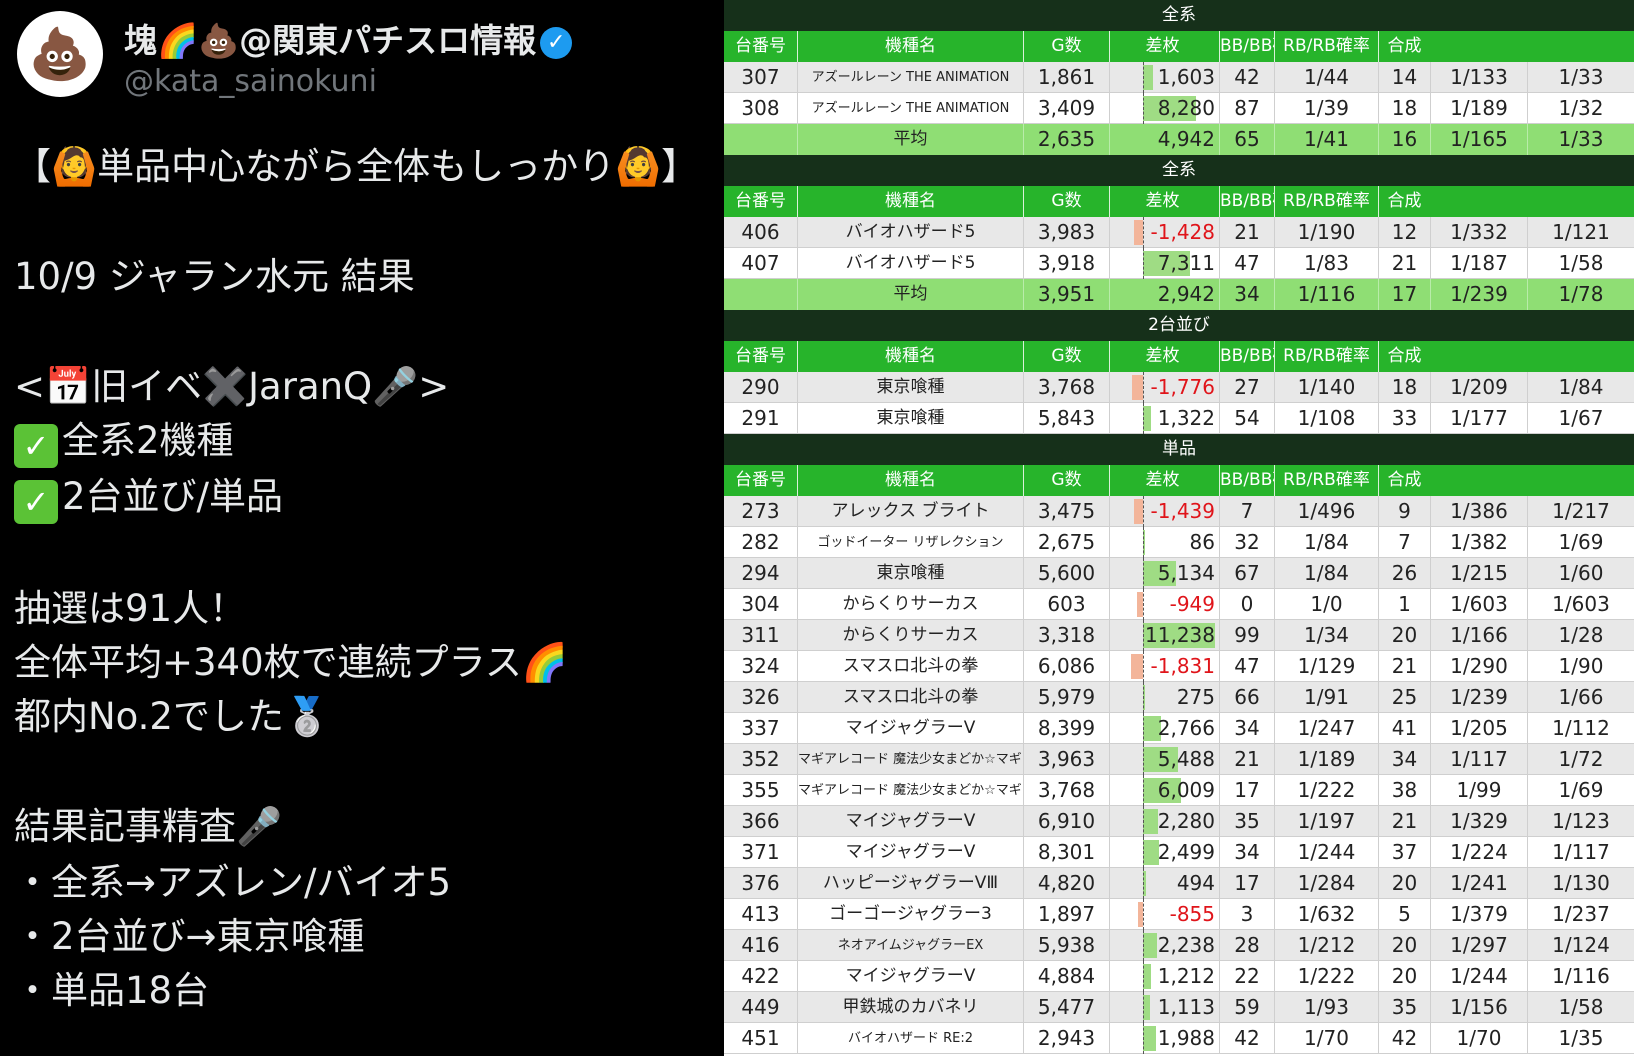 This screenshot has width=1634, height=1056. I want to click on cell-col-1: アレックス ブライト, so click(910, 511).